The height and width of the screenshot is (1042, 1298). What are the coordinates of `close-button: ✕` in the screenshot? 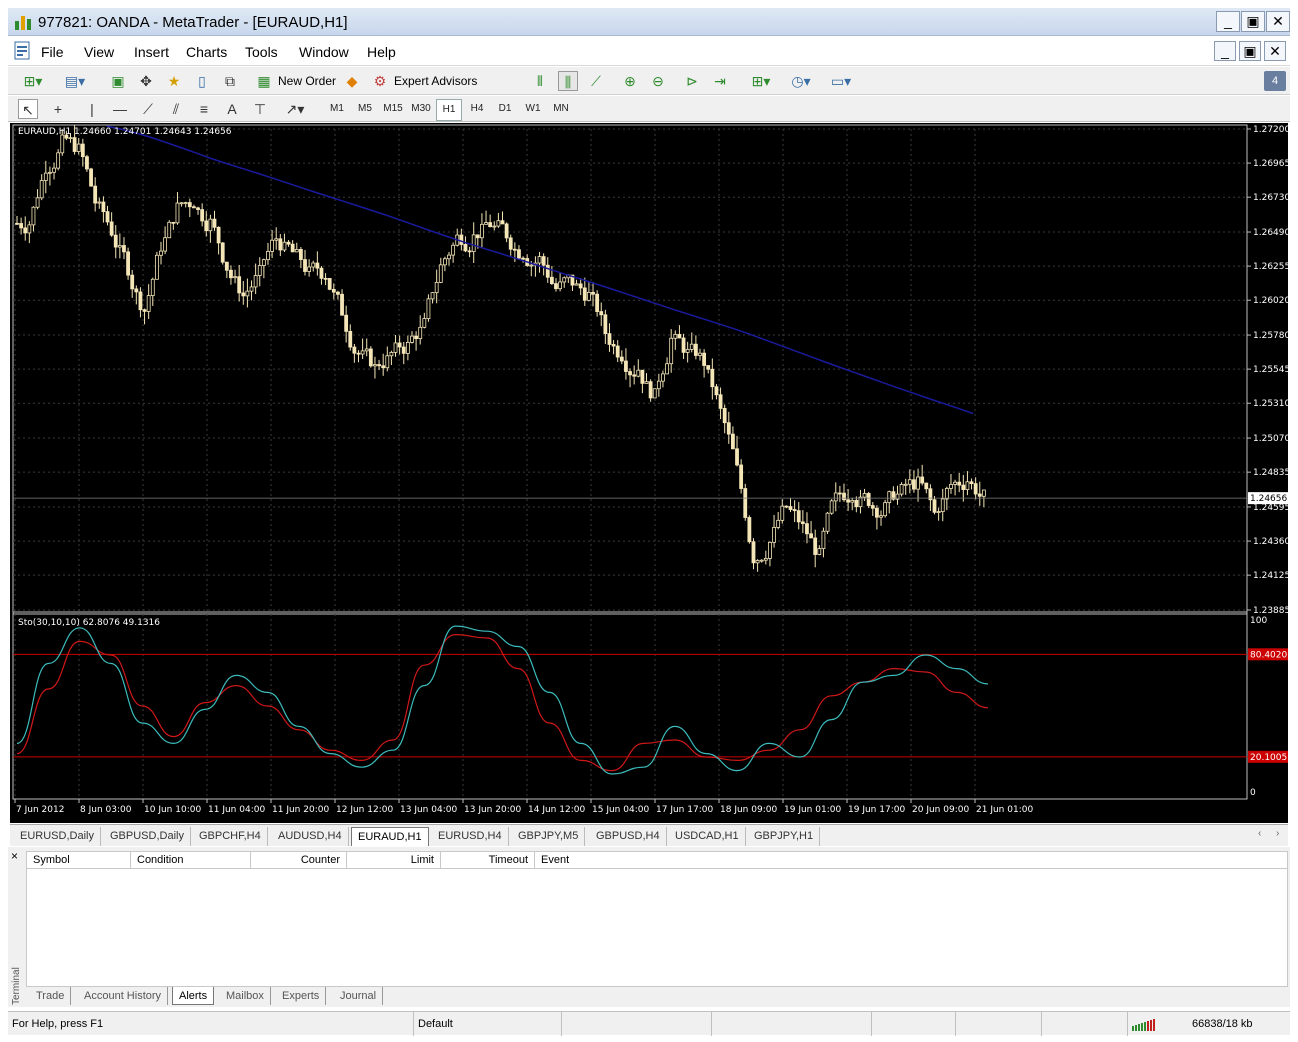 It's located at (1278, 21).